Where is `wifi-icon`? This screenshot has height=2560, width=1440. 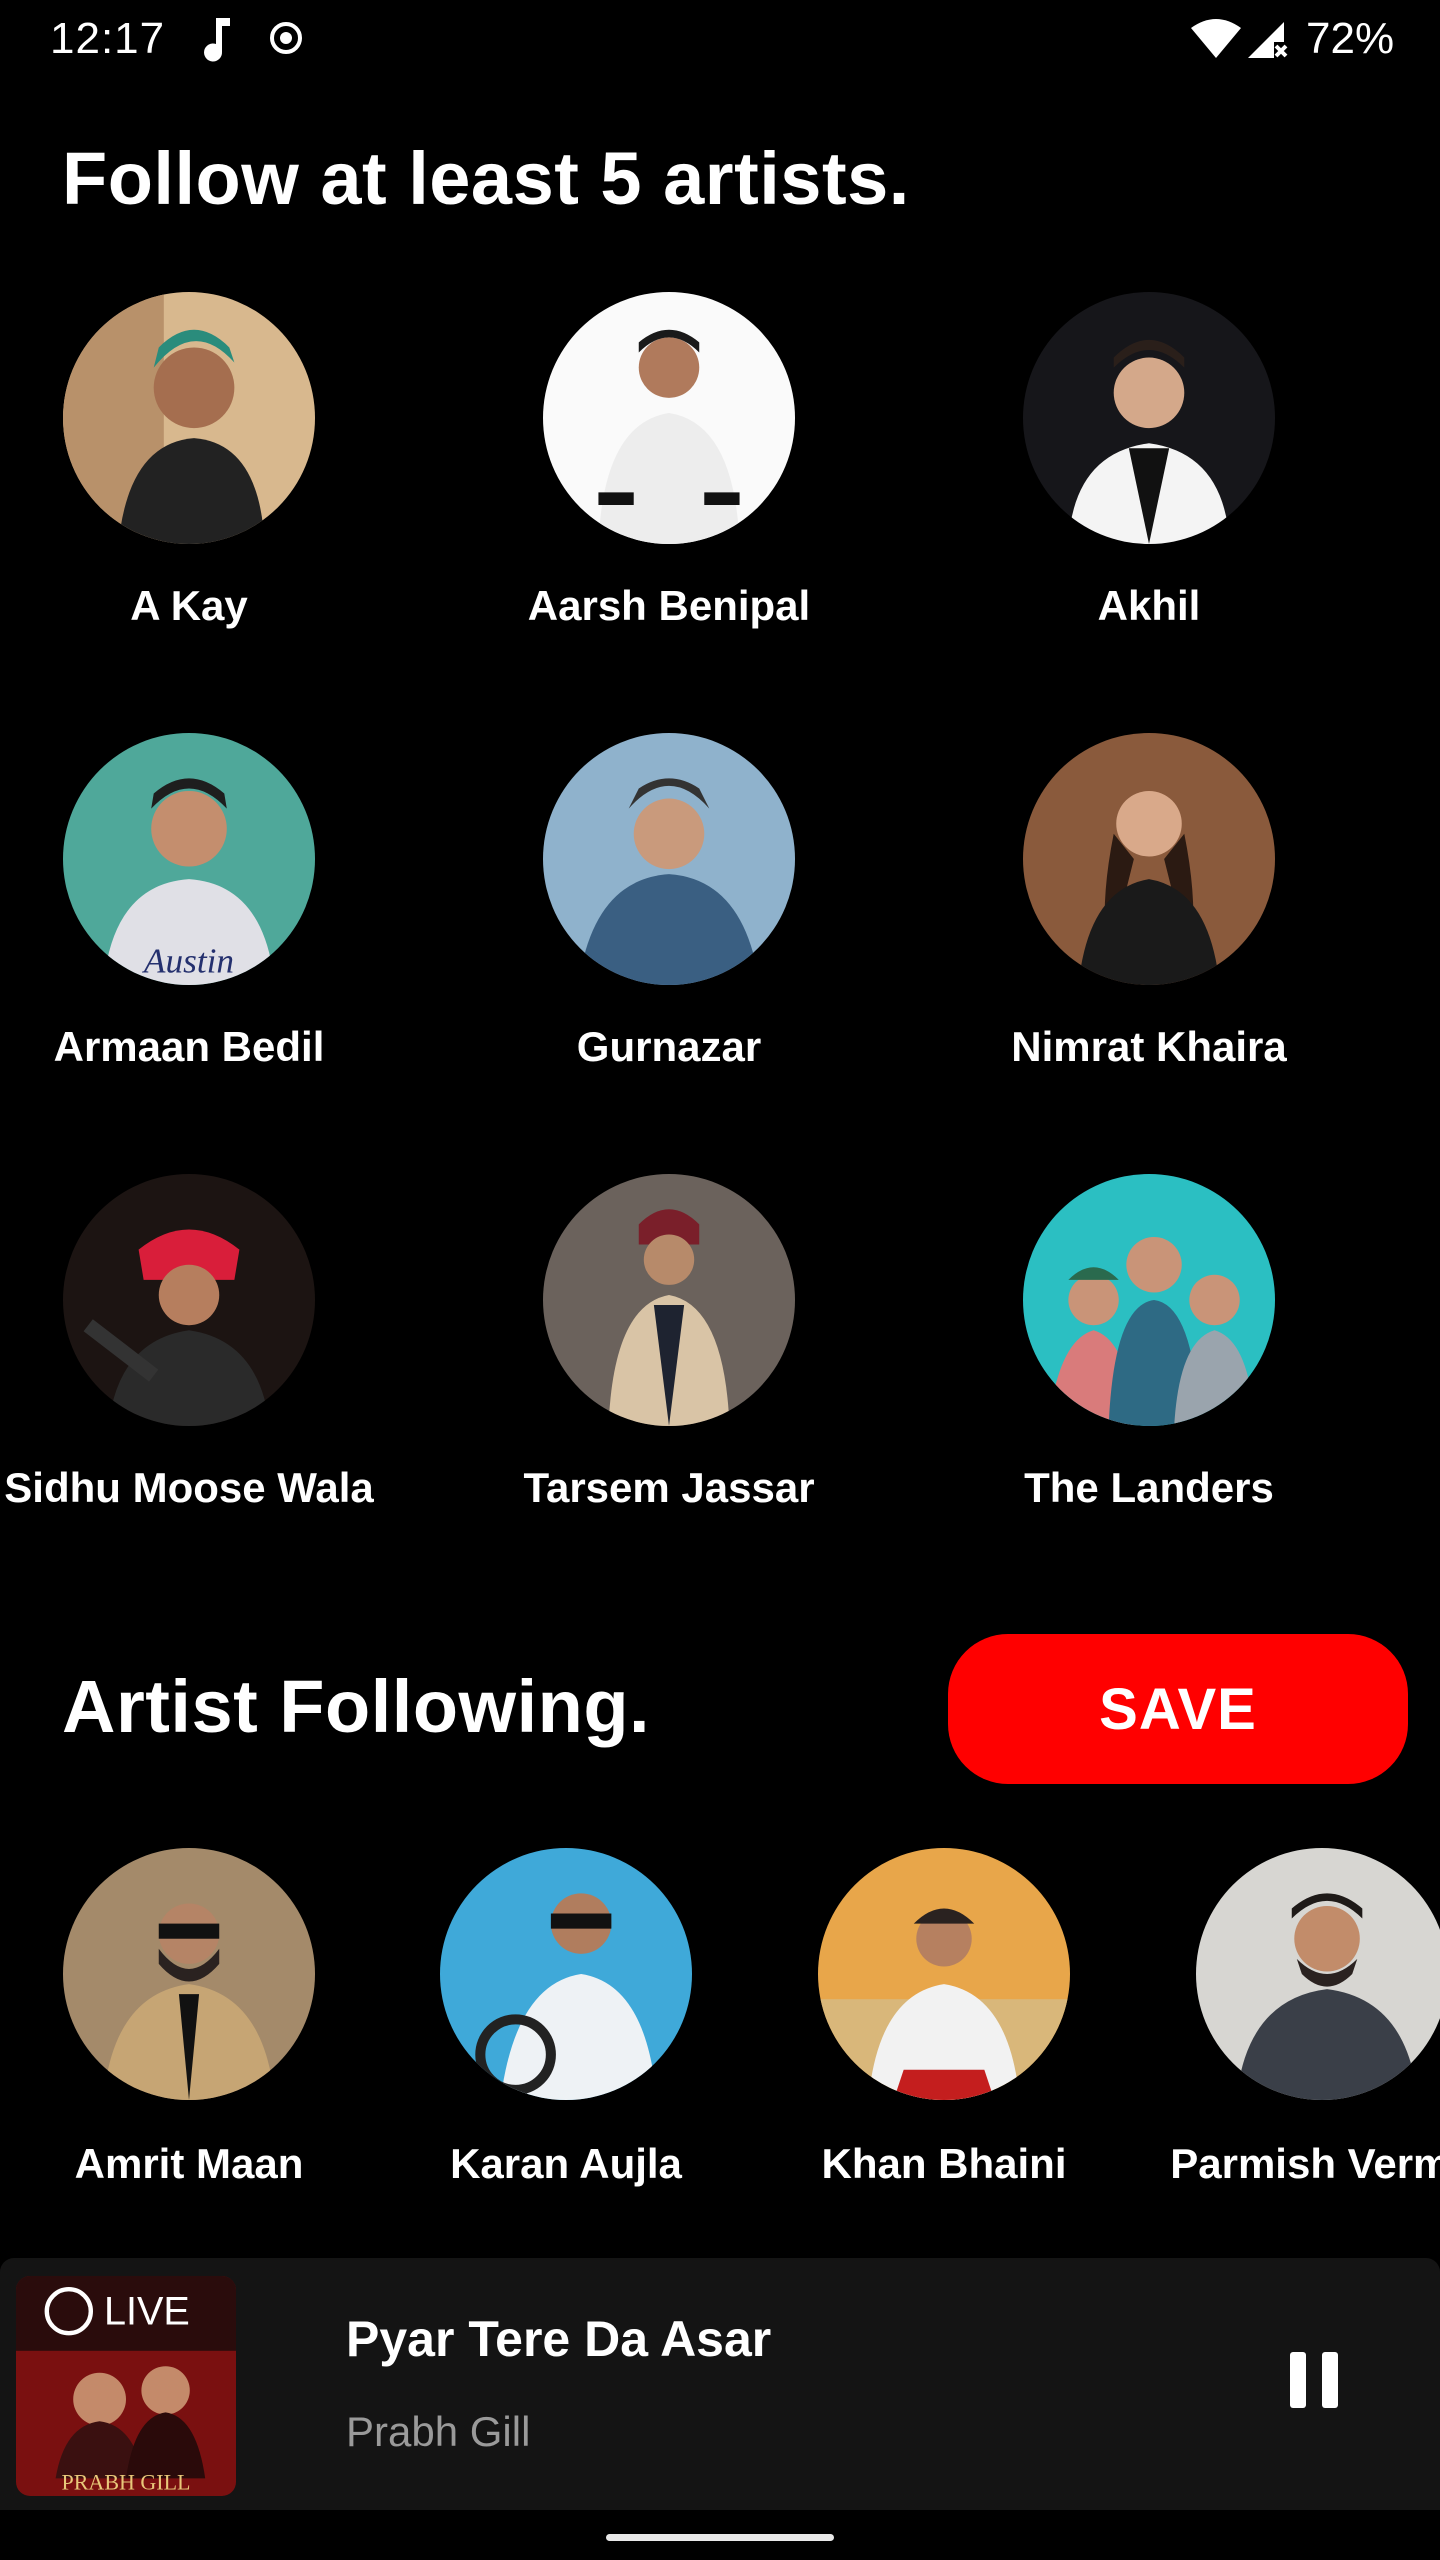 wifi-icon is located at coordinates (1216, 38).